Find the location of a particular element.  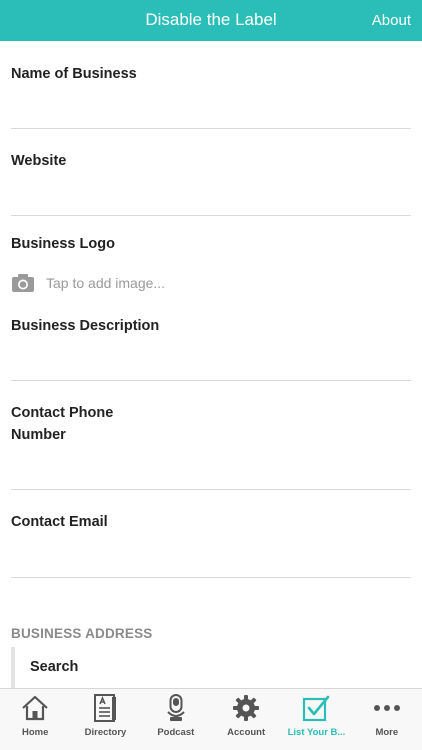

website-label: Website is located at coordinates (39, 161).